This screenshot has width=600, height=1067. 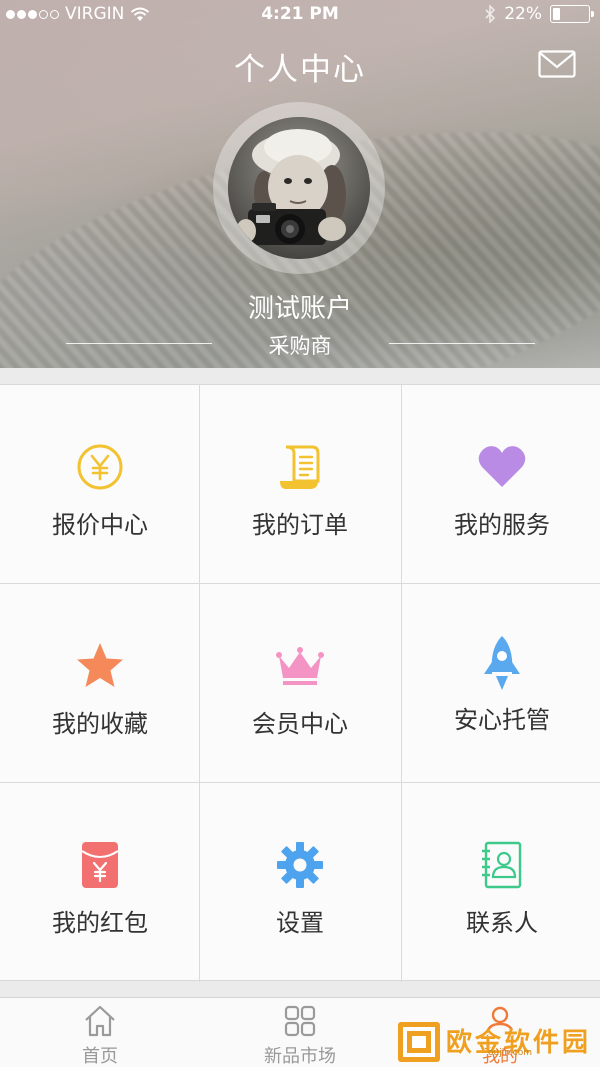 What do you see at coordinates (300, 865) in the screenshot?
I see `gear-icon` at bounding box center [300, 865].